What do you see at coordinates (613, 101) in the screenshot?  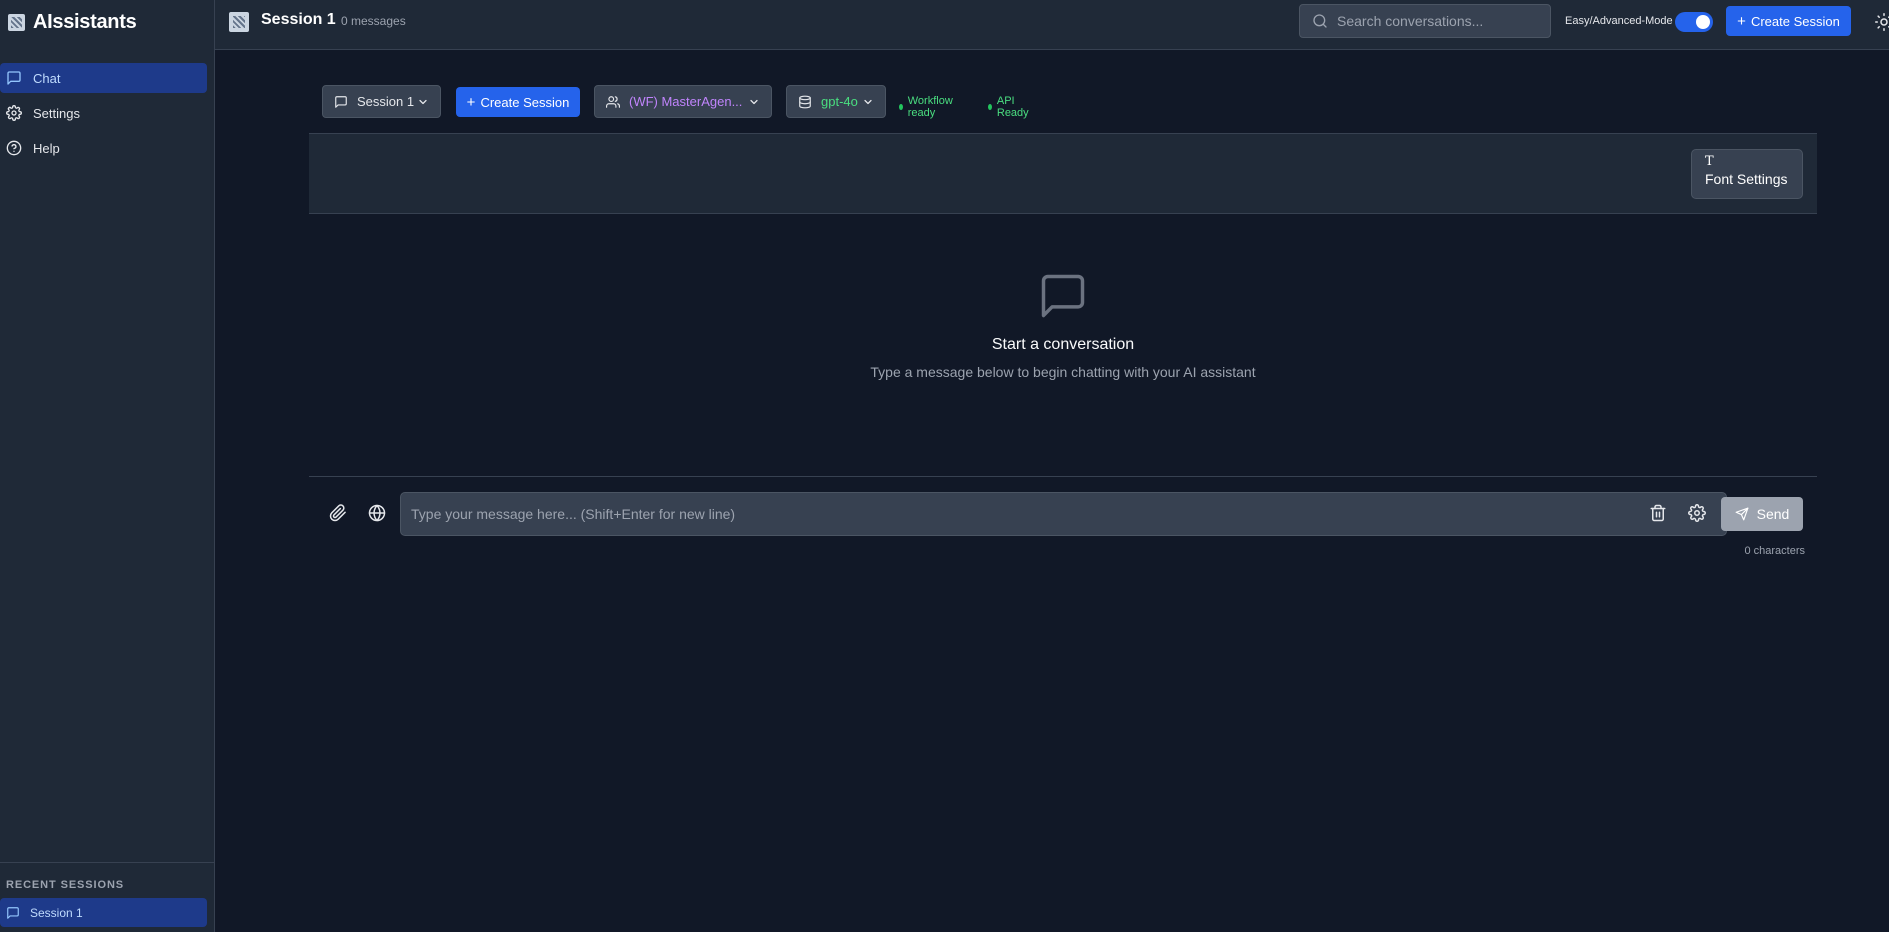 I see `users-icon` at bounding box center [613, 101].